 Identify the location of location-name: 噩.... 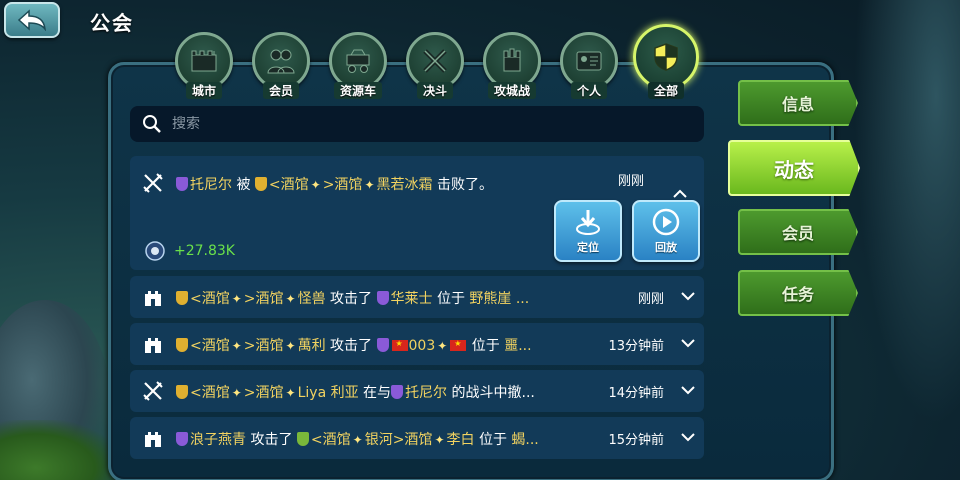
(517, 346).